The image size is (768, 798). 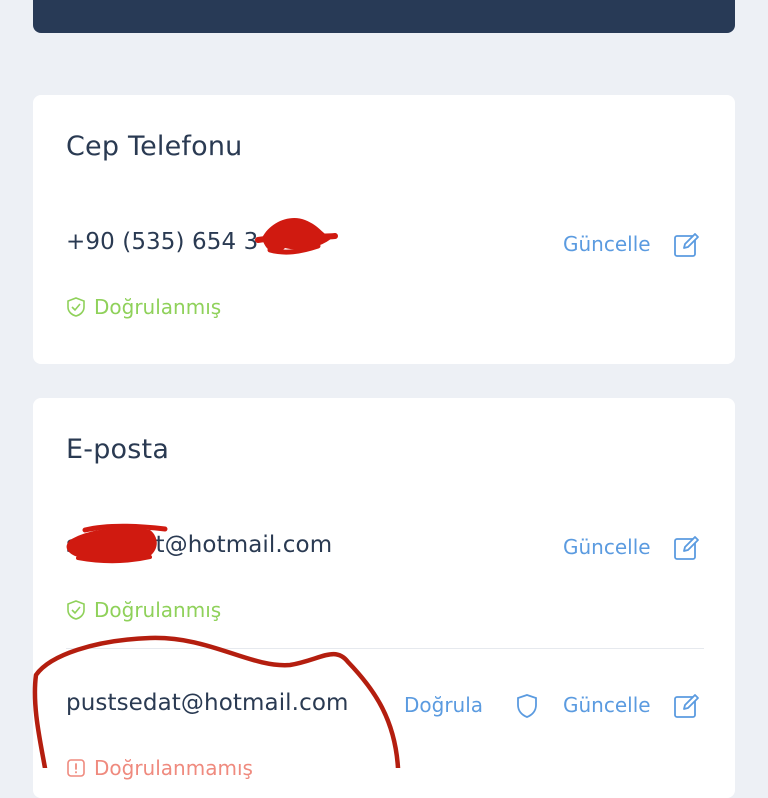 What do you see at coordinates (118, 449) in the screenshot?
I see `email-section-title: E-posta` at bounding box center [118, 449].